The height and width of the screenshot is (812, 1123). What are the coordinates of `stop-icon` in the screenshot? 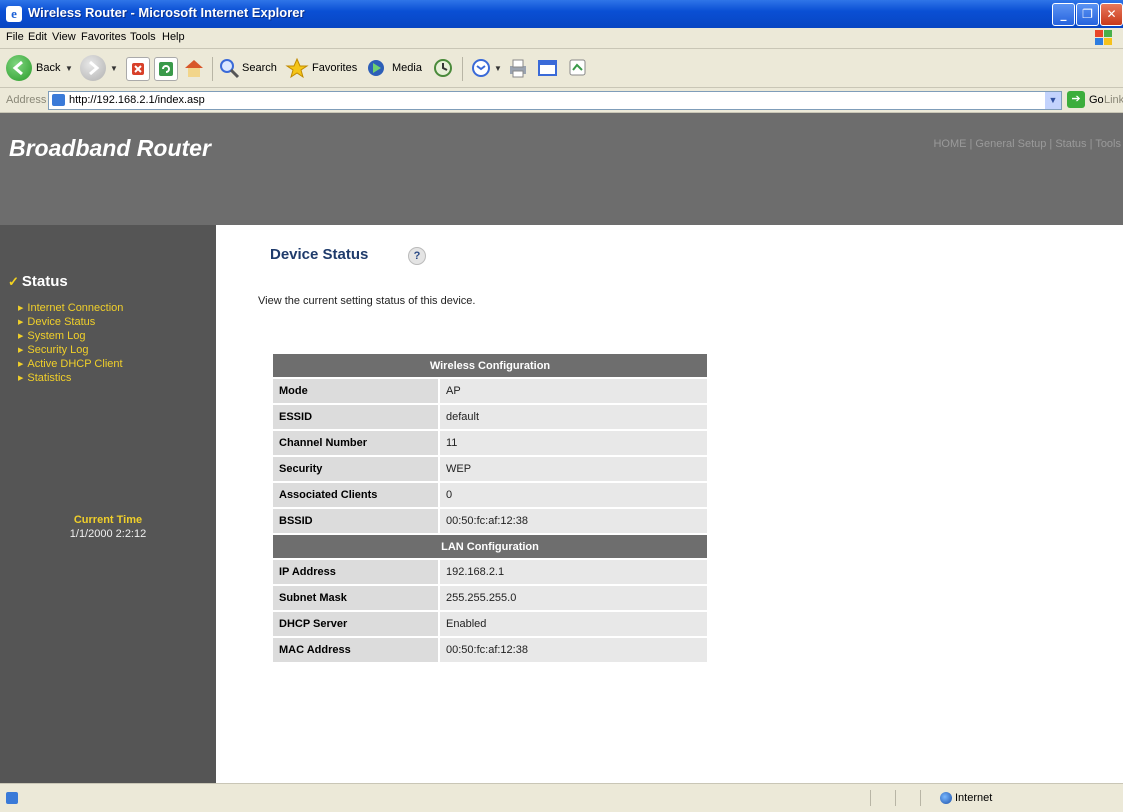 It's located at (138, 69).